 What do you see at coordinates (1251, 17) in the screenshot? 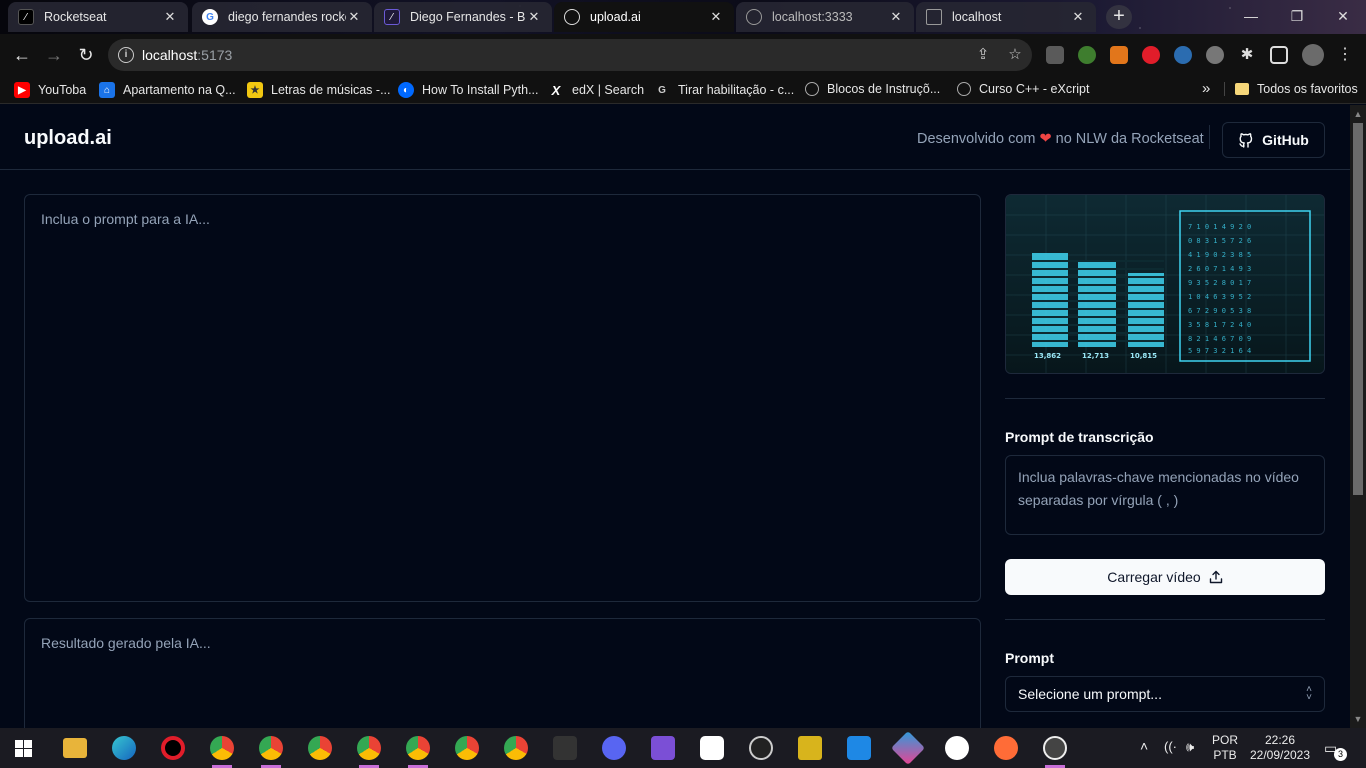
I see `minimize-icon: —` at bounding box center [1251, 17].